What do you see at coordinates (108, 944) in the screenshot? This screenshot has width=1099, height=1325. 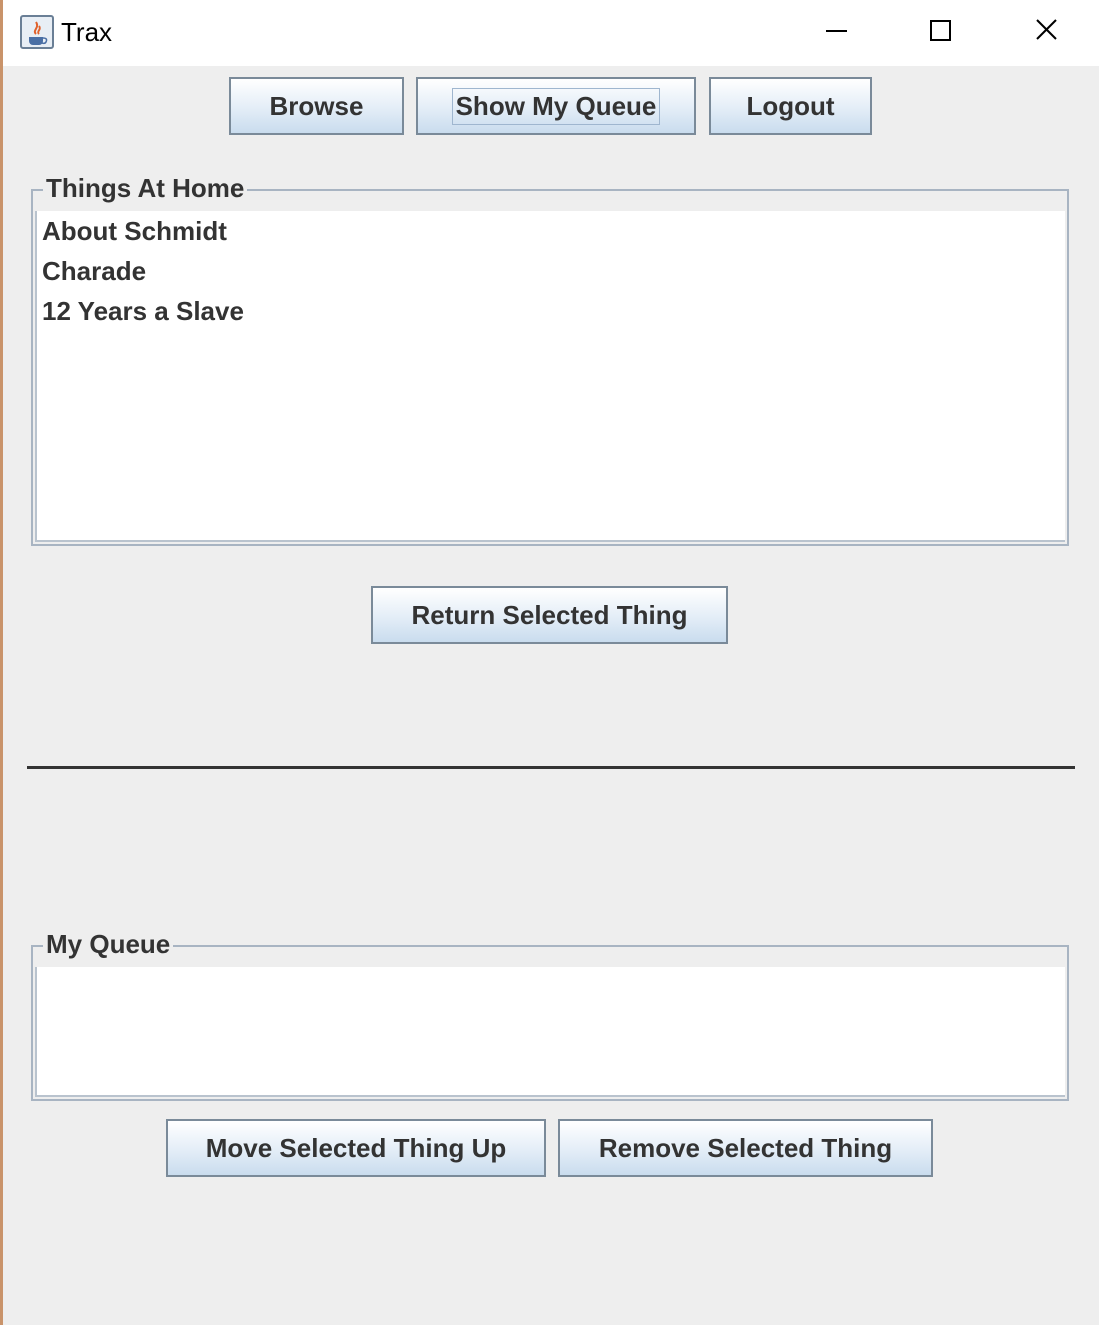 I see `my-queue-title: My Queue` at bounding box center [108, 944].